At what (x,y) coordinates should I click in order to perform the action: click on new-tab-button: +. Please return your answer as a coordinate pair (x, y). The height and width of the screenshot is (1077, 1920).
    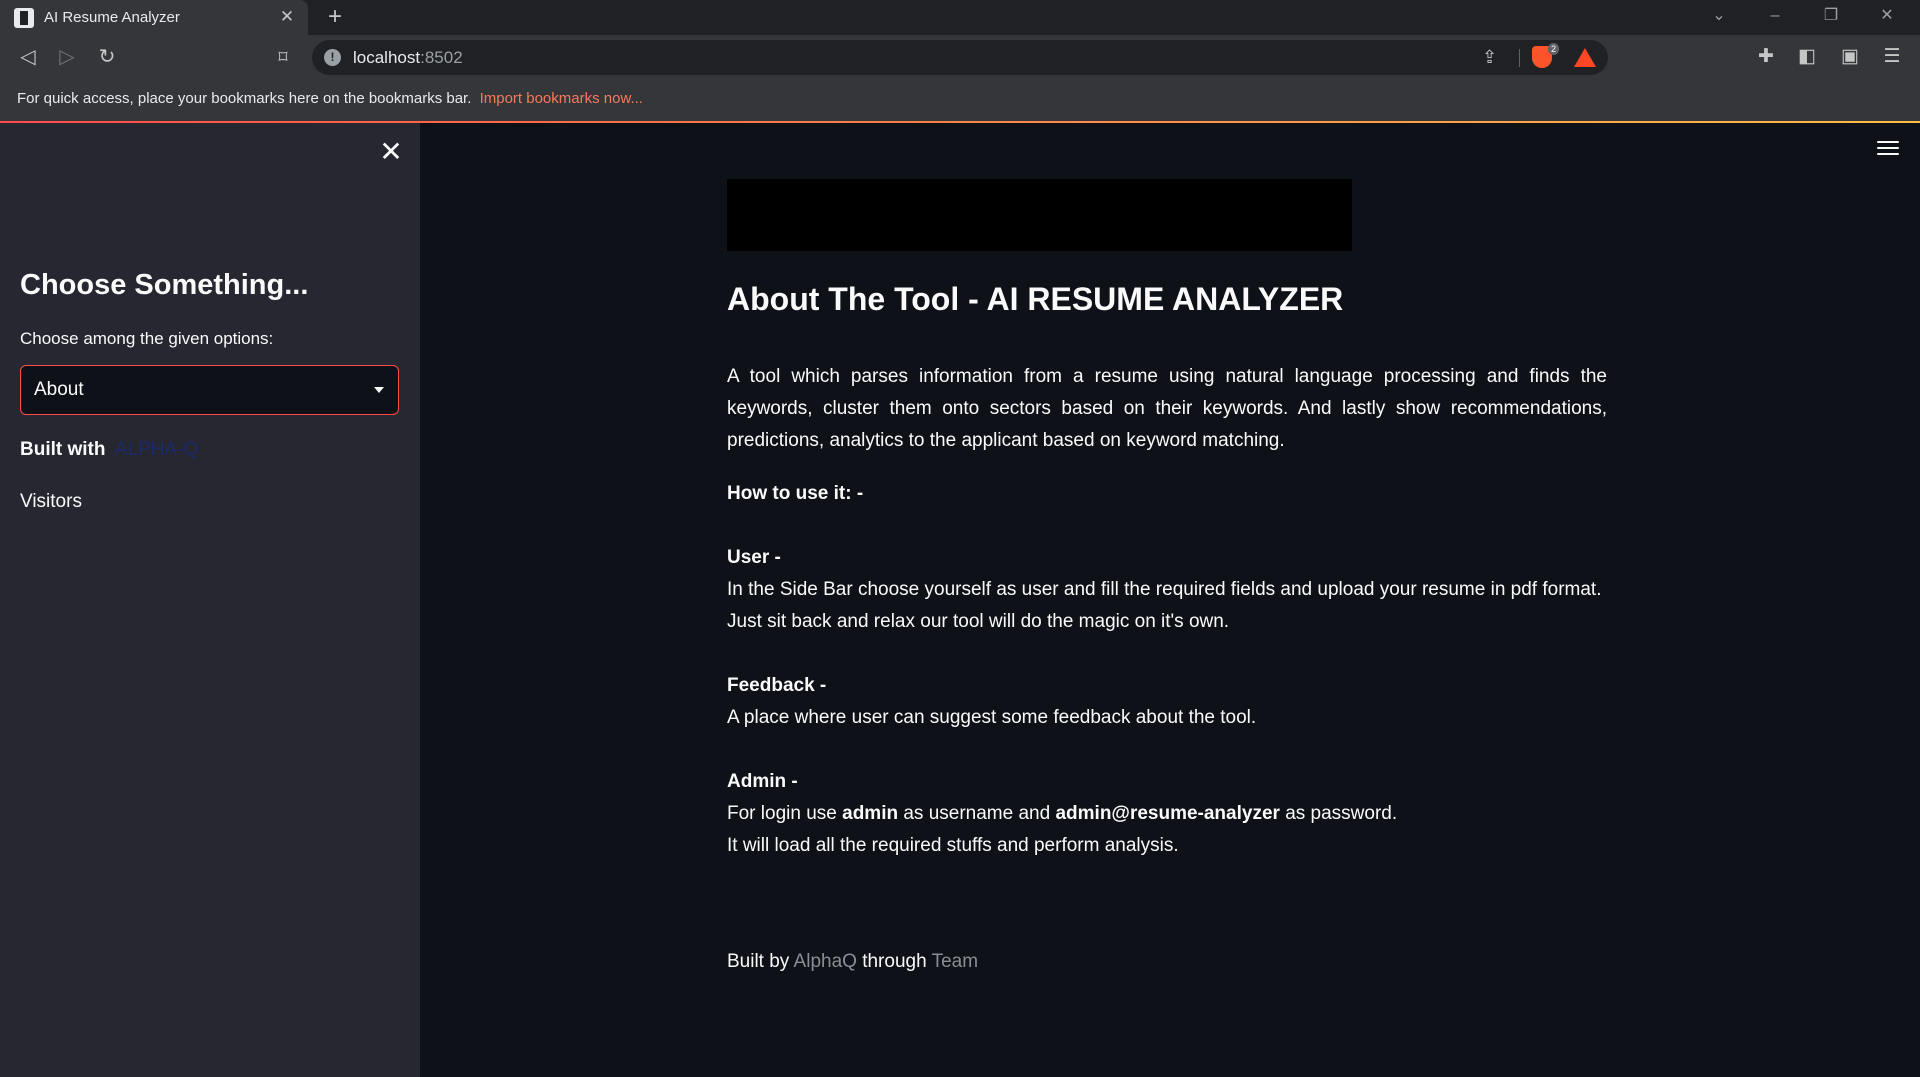
    Looking at the image, I should click on (335, 17).